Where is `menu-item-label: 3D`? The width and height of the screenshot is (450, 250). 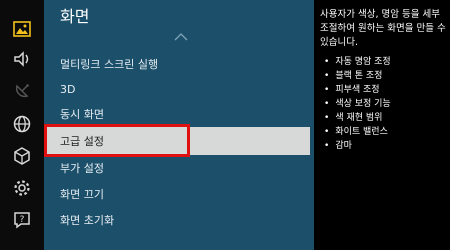
menu-item-label: 3D is located at coordinates (68, 89).